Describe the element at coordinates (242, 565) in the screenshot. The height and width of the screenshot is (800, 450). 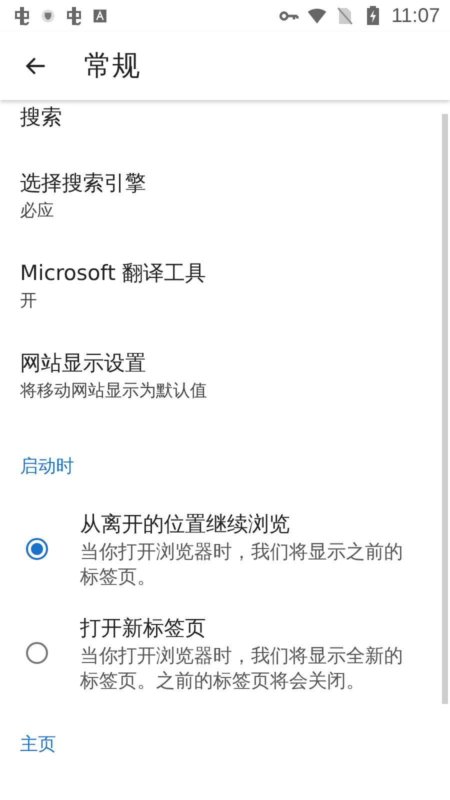
I see `option-description: 当你打开浏览器时，我们将显示之前的标签页。` at that location.